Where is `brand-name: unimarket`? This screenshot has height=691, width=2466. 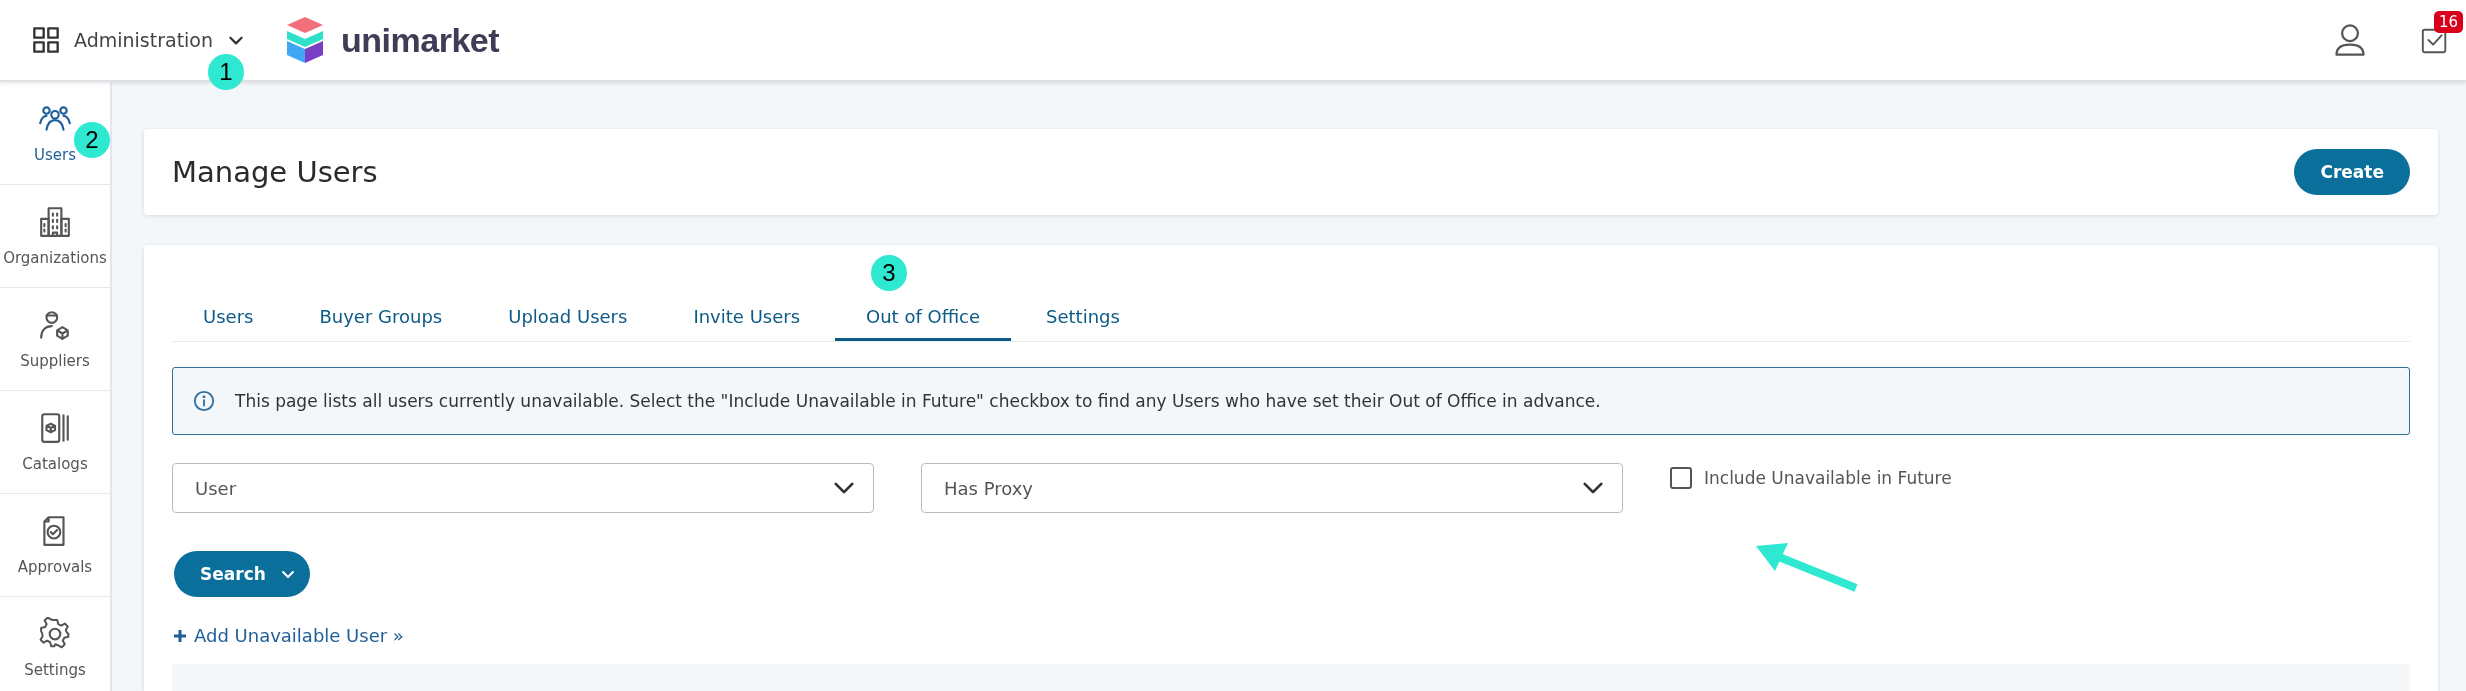 brand-name: unimarket is located at coordinates (420, 40).